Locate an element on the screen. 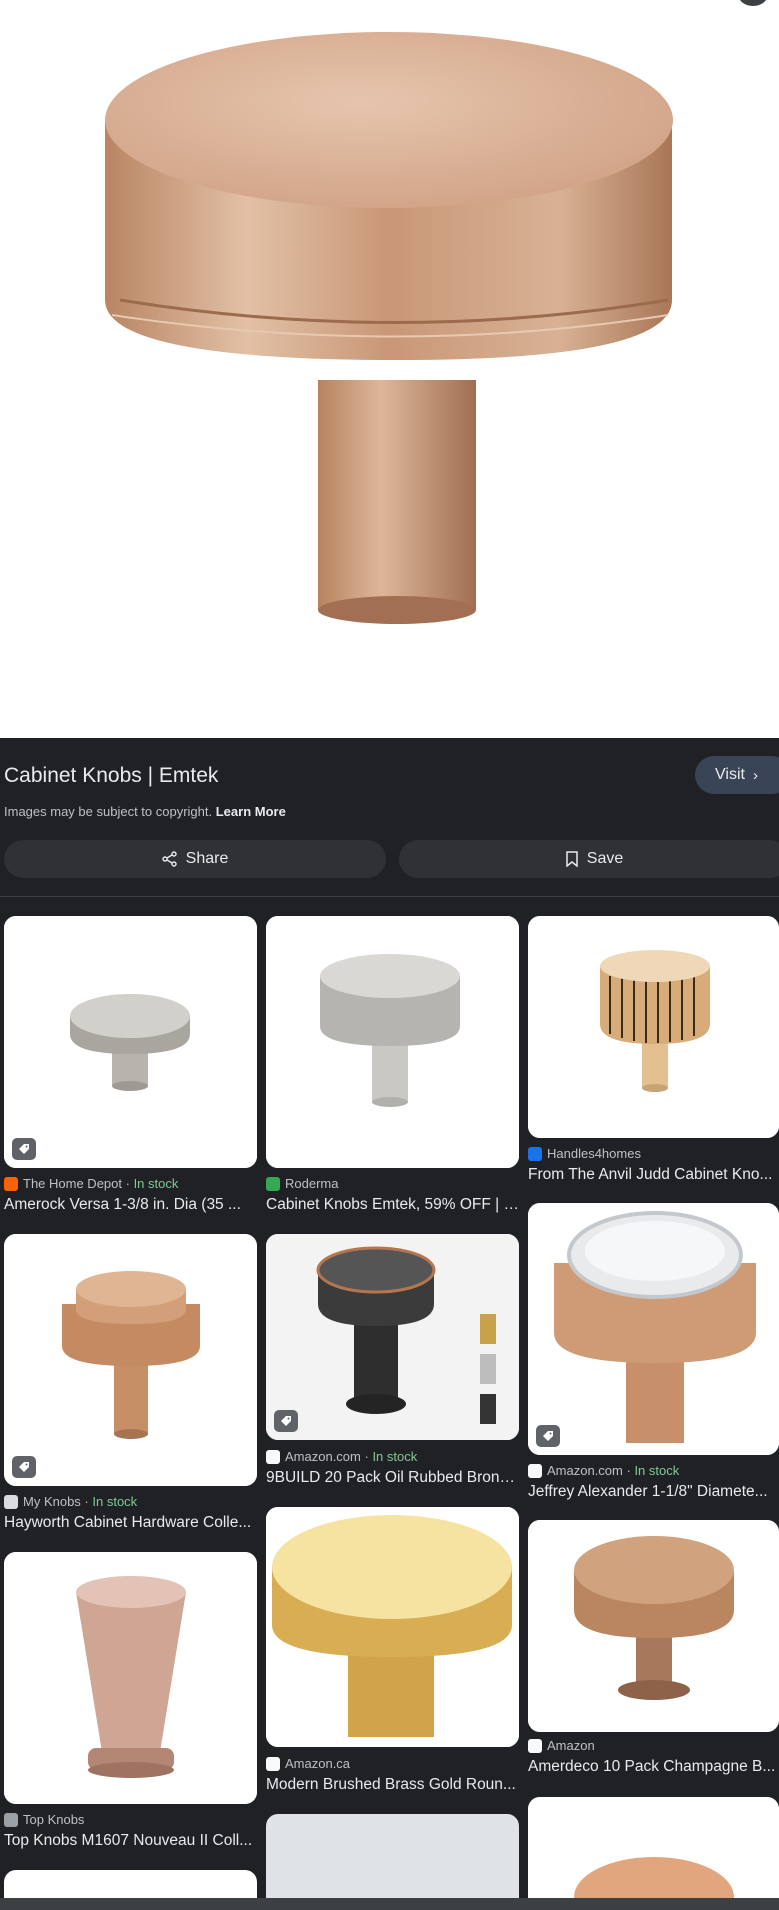 The height and width of the screenshot is (1910, 779). save-button: Save is located at coordinates (589, 859).